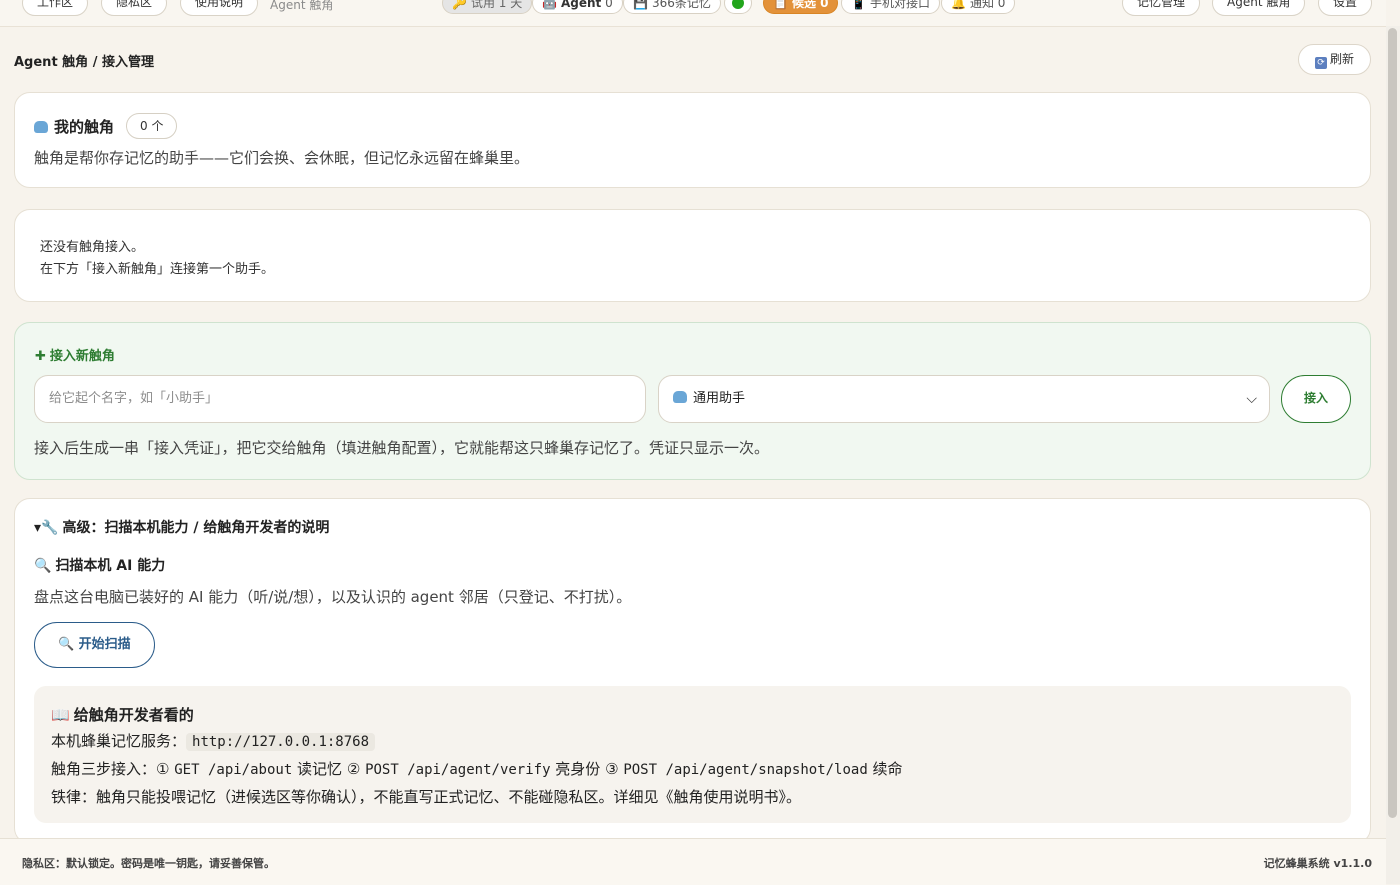 The height and width of the screenshot is (885, 1400). I want to click on nav-guide-button: 使用说明, so click(219, 8).